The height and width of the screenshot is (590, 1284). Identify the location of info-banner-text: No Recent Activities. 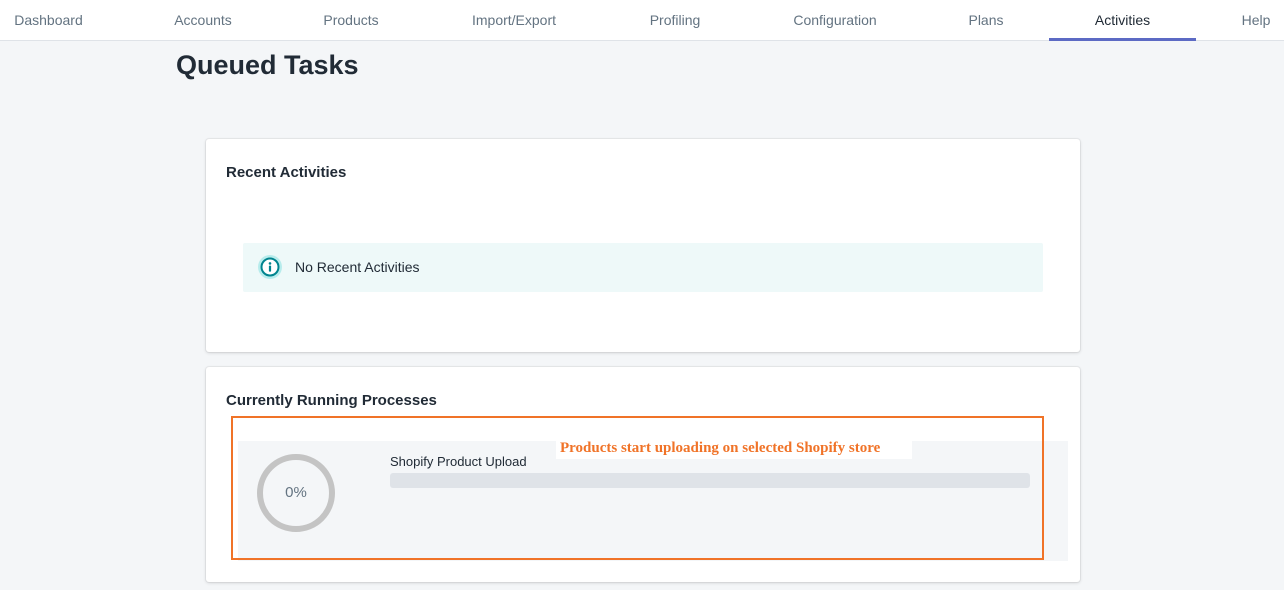
(357, 267).